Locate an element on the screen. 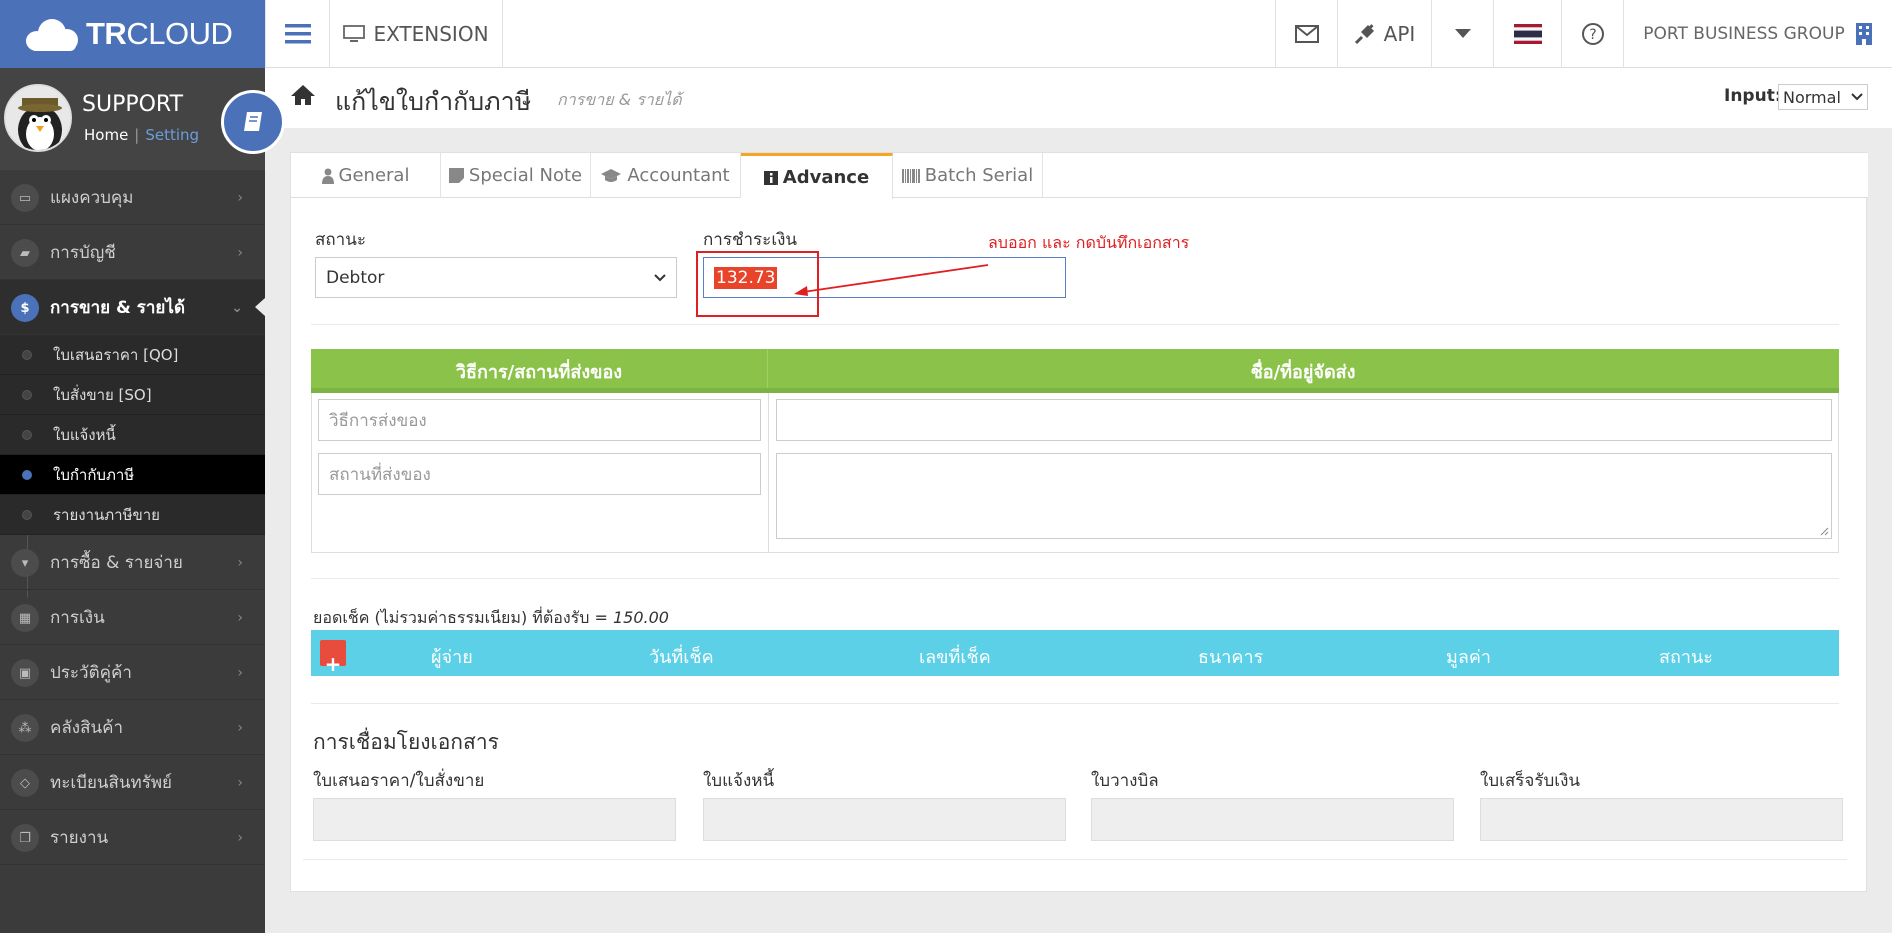 This screenshot has height=933, width=1892. avatar is located at coordinates (38, 118).